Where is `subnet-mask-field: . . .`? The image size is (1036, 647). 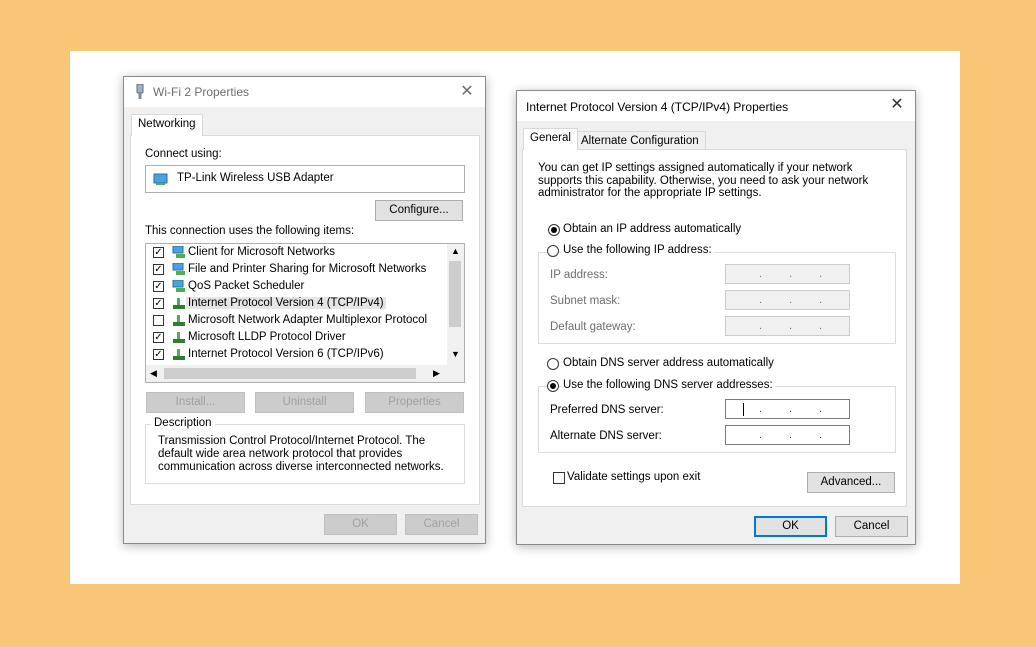 subnet-mask-field: . . . is located at coordinates (787, 300).